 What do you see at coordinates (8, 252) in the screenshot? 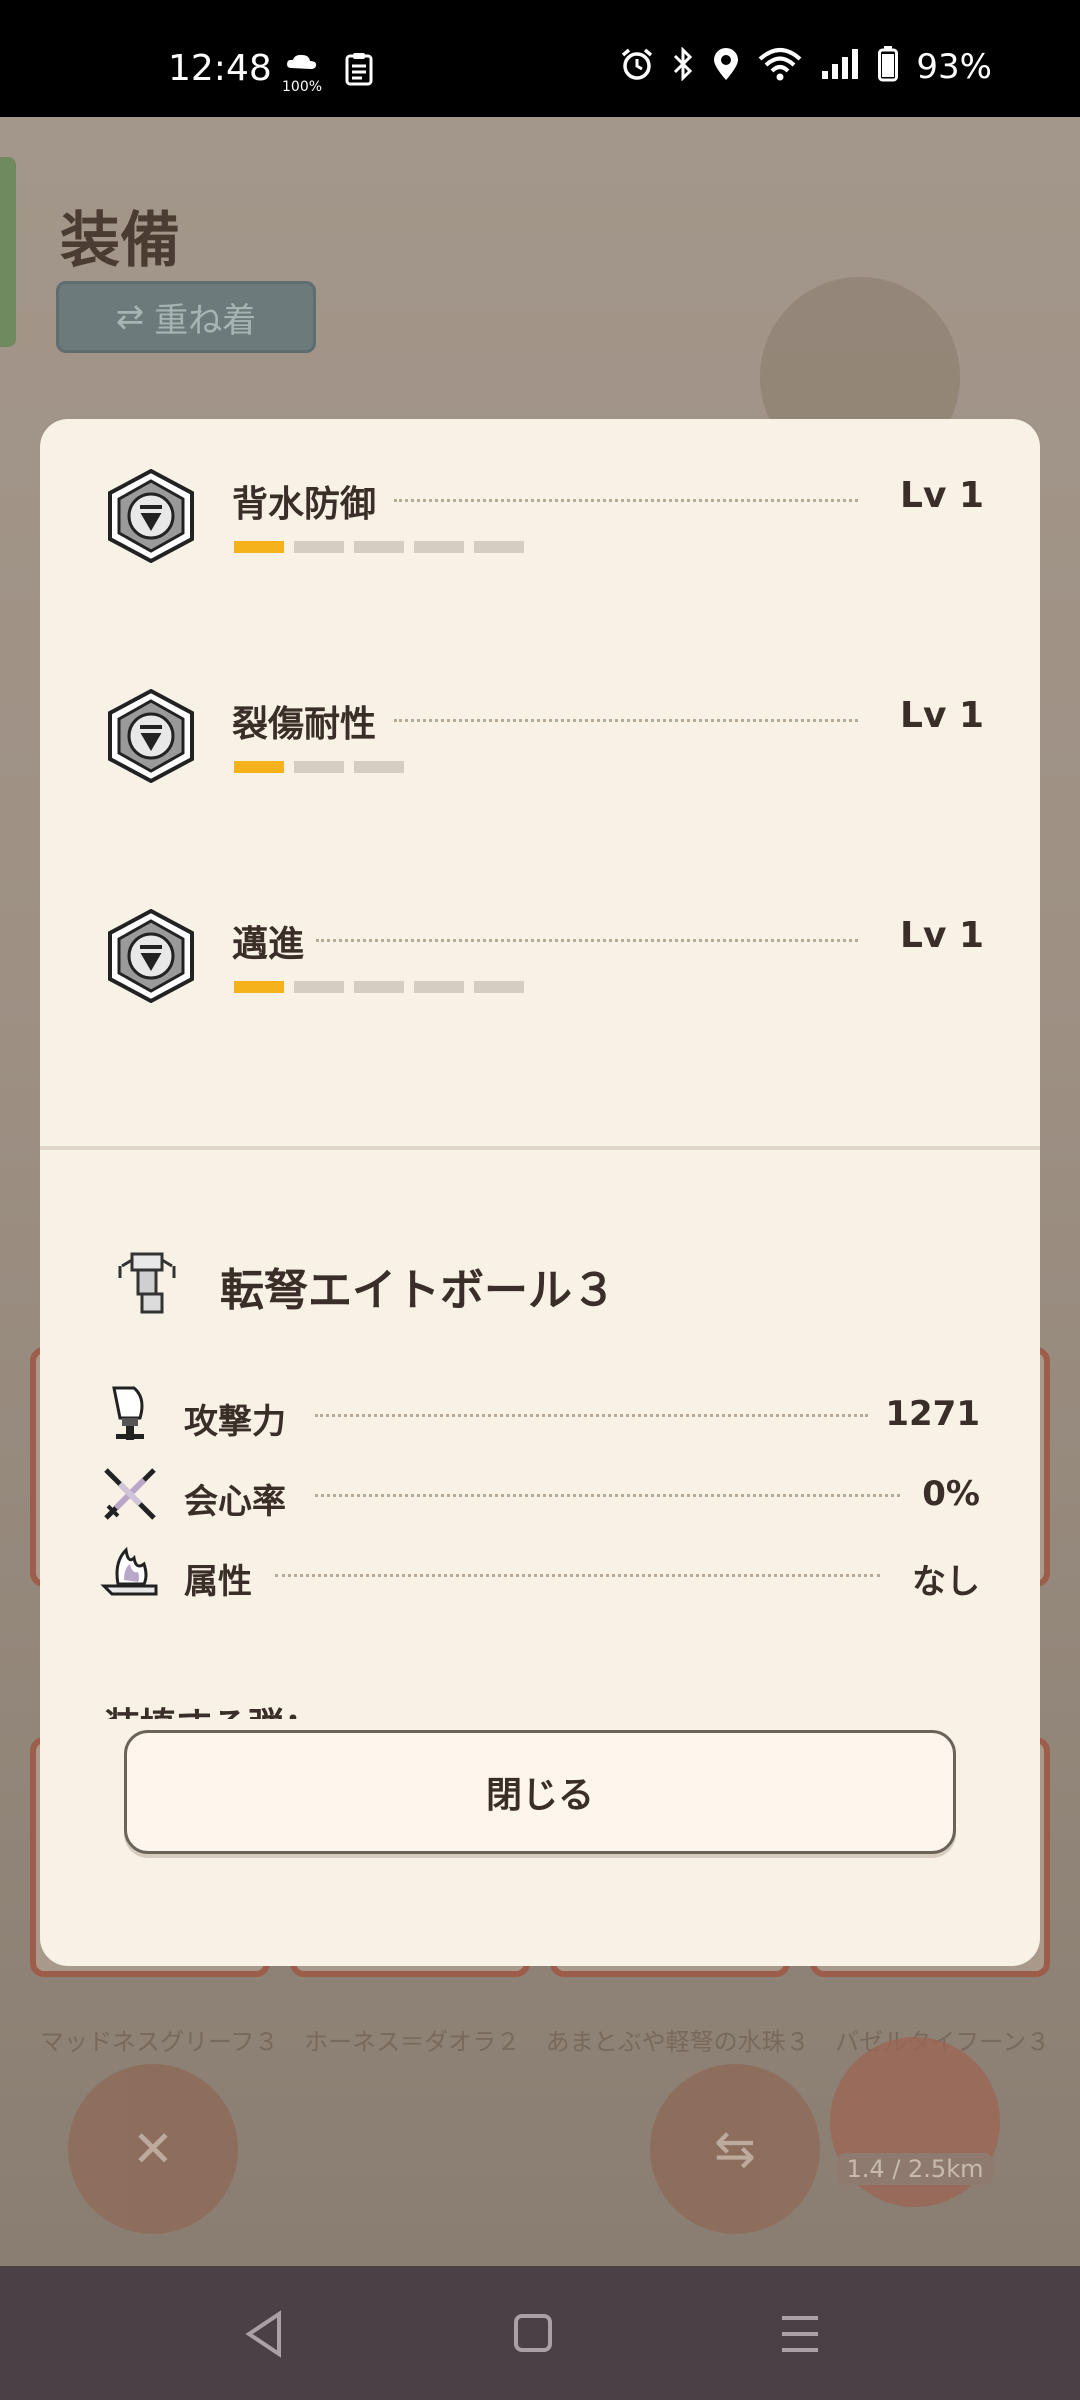
I see `side-tab` at bounding box center [8, 252].